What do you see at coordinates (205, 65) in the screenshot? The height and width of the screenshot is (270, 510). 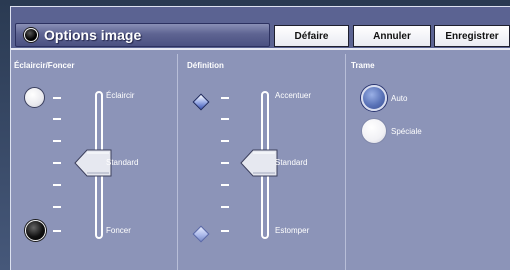 I see `definition-title: Définition` at bounding box center [205, 65].